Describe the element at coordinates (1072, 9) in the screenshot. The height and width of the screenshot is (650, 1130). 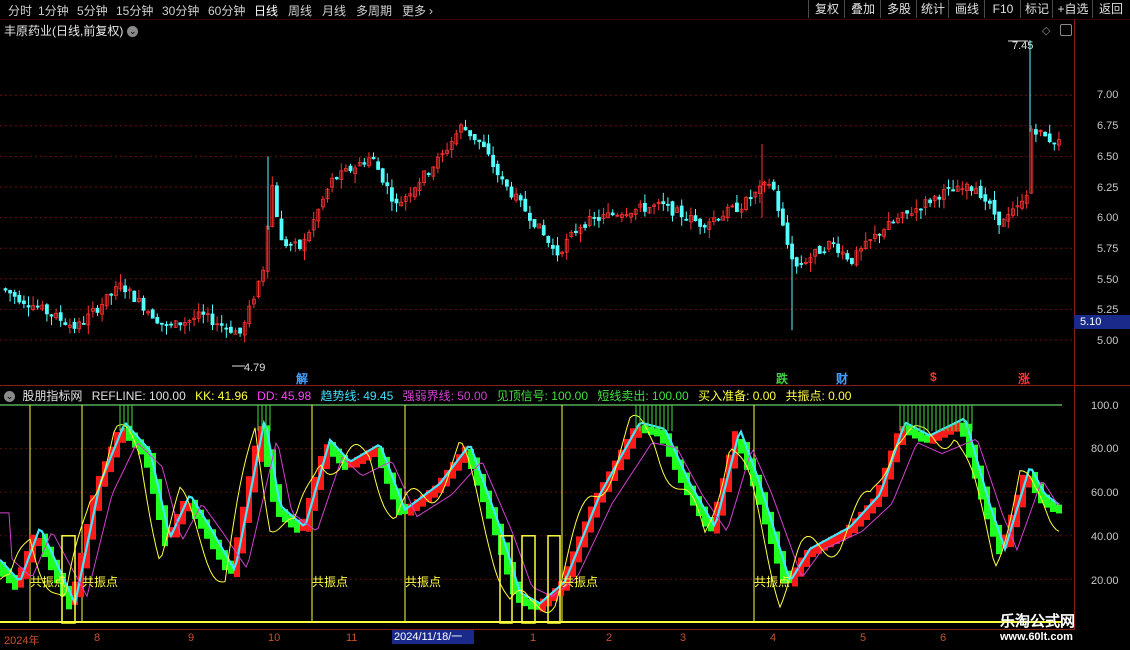
I see `add-watchlist-button: +自选` at that location.